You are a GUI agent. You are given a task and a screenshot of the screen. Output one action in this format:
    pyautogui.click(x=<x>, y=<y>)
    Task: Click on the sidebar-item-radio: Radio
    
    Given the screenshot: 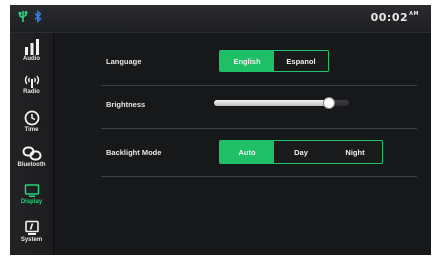 What is the action you would take?
    pyautogui.click(x=31, y=89)
    